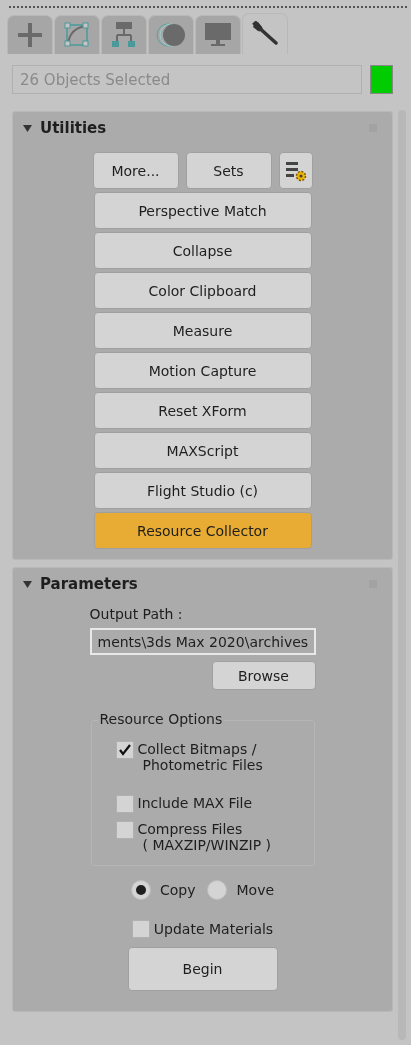 This screenshot has width=411, height=1045. What do you see at coordinates (197, 749) in the screenshot?
I see `option-label: Collect Bitmaps /` at bounding box center [197, 749].